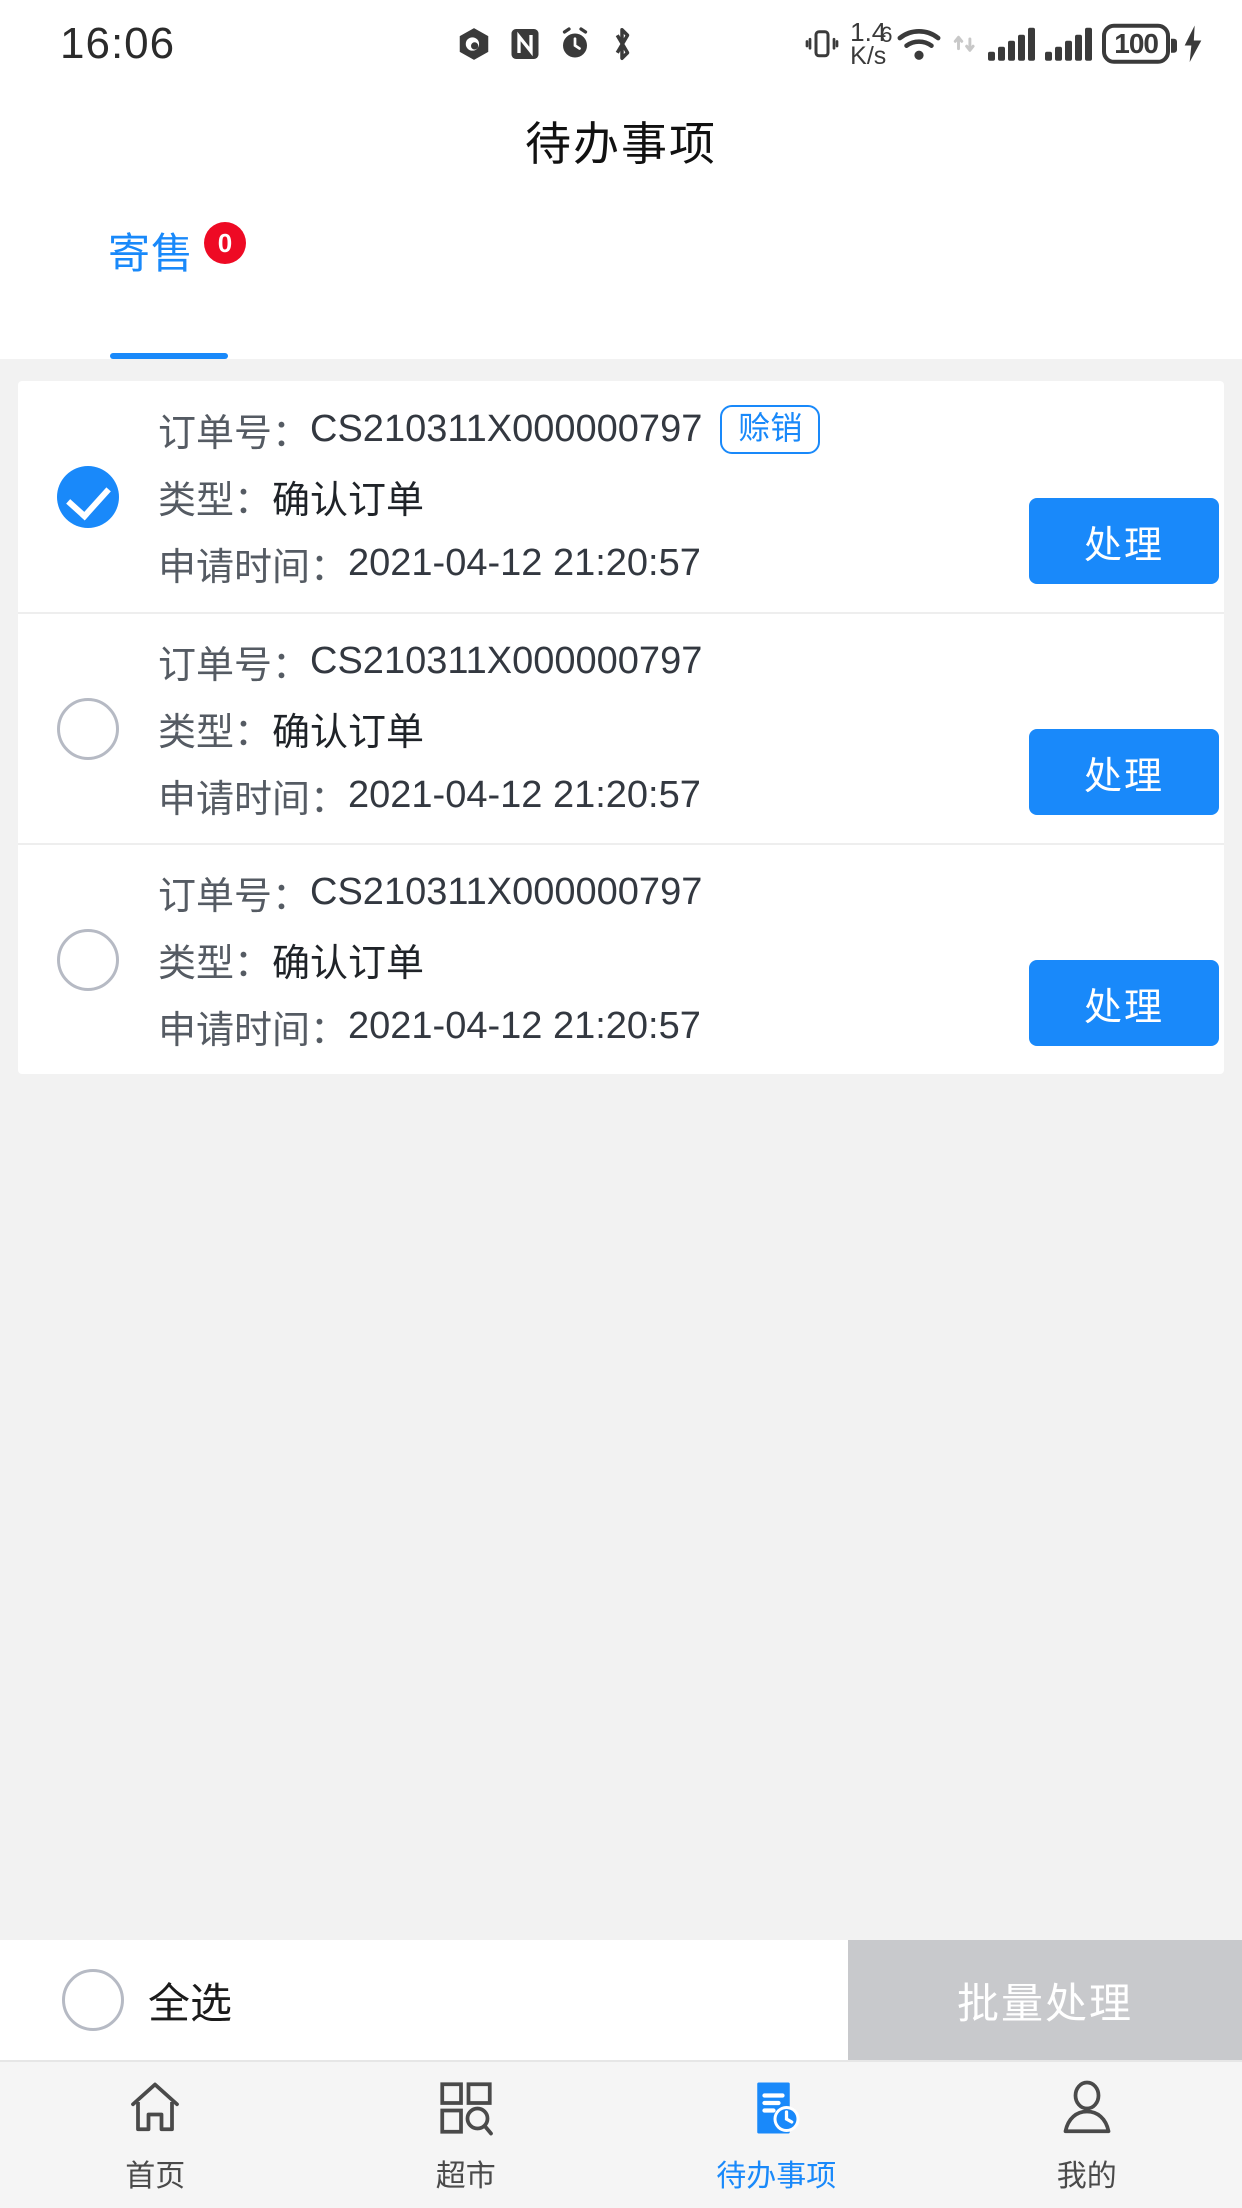 This screenshot has width=1242, height=2208. What do you see at coordinates (776, 2108) in the screenshot?
I see `todo-clock-icon` at bounding box center [776, 2108].